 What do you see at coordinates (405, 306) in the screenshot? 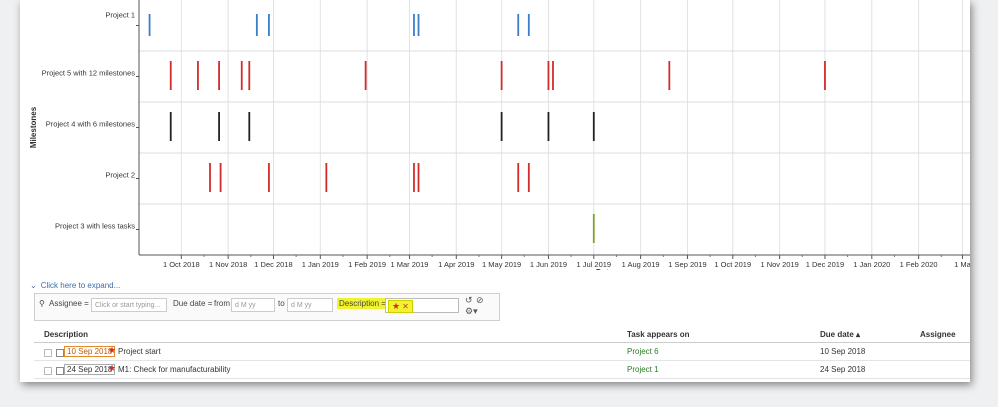
I see `remove-icon: ✕` at bounding box center [405, 306].